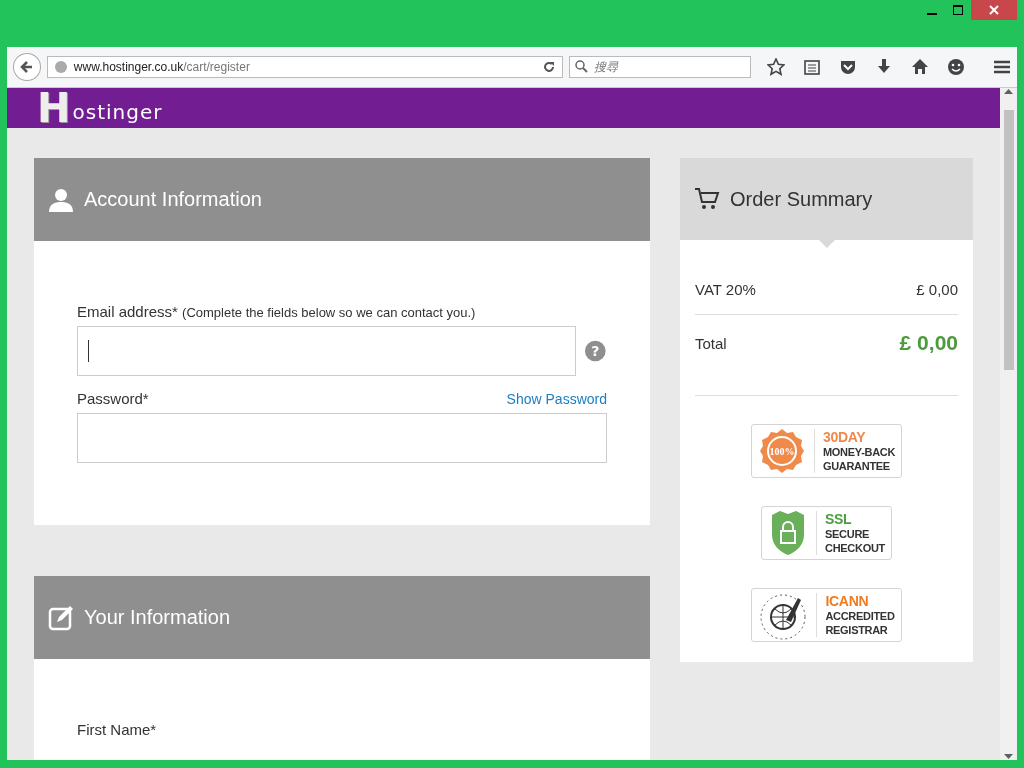 The height and width of the screenshot is (768, 1024). Describe the element at coordinates (844, 437) in the screenshot. I see `badge-text: 30DAY` at that location.